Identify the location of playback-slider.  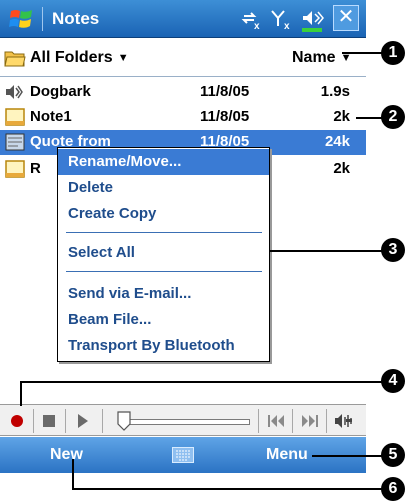
(187, 422).